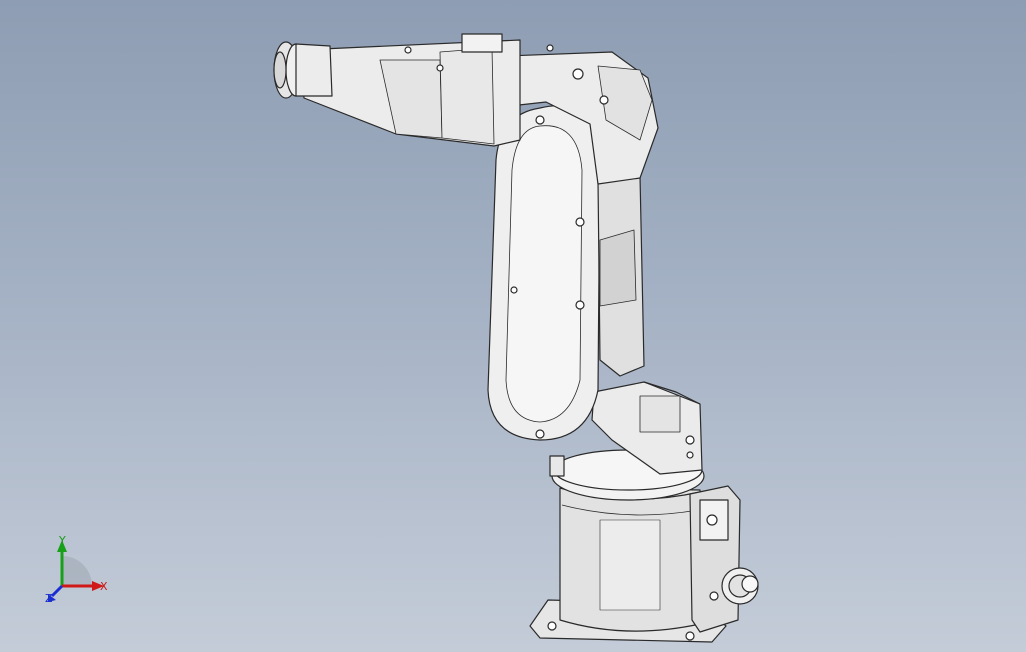 This screenshot has width=1026, height=652. What do you see at coordinates (724, 559) in the screenshot?
I see `base-connector-panel` at bounding box center [724, 559].